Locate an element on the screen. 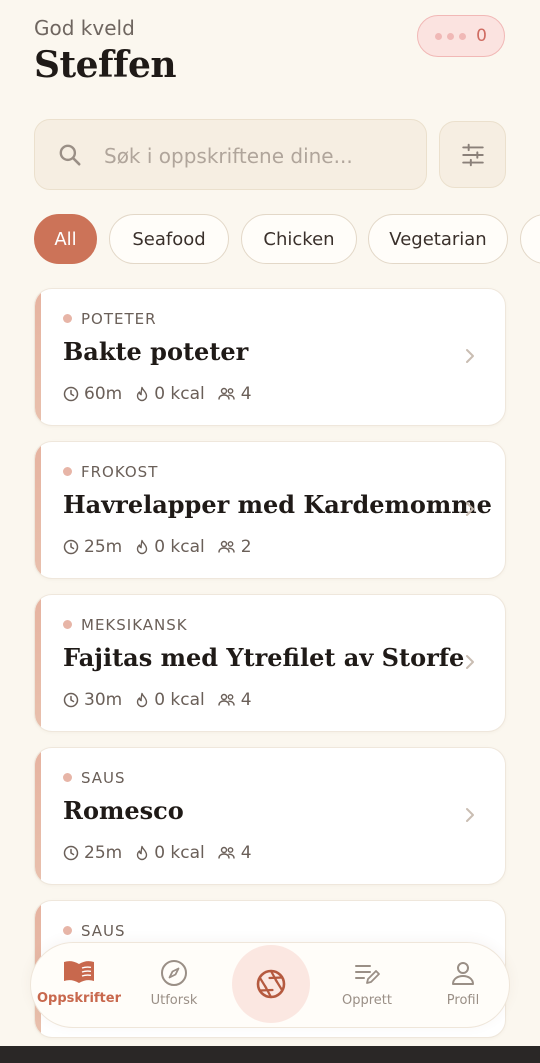  tab-oppskrifter: Oppskrifter is located at coordinates (79, 982).